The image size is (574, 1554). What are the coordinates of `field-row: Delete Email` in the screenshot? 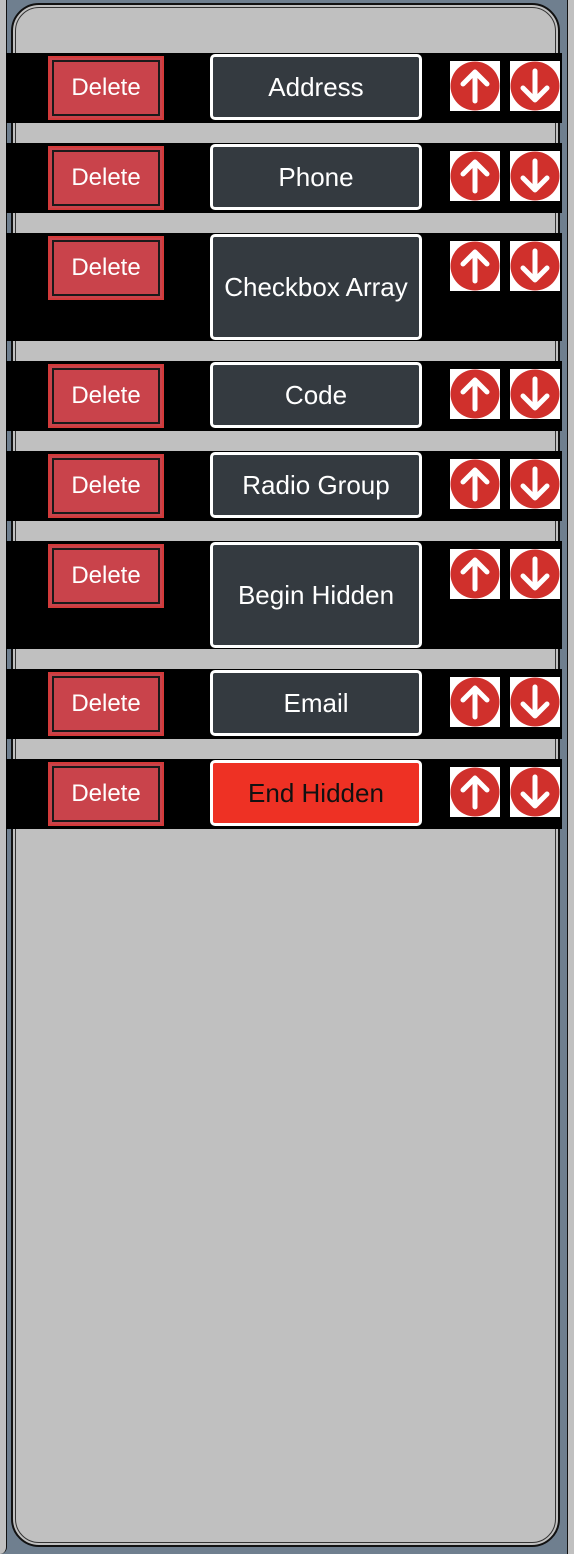 It's located at (284, 704).